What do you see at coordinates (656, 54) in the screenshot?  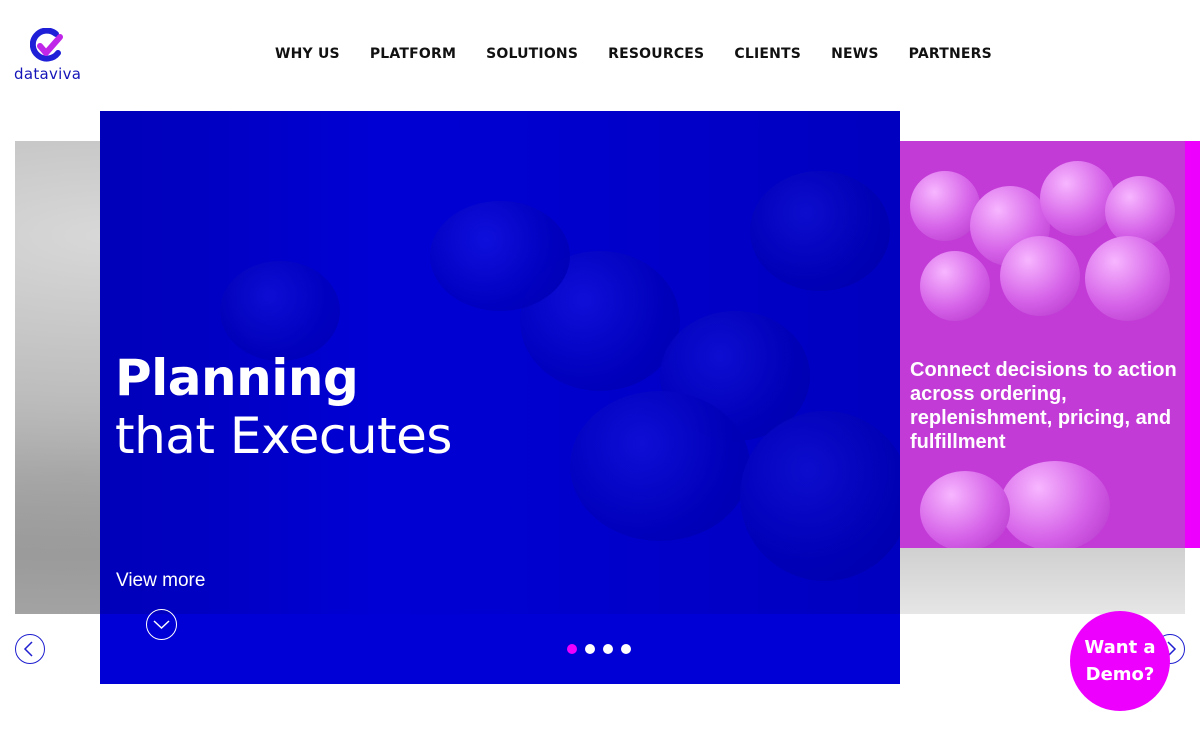 I see `nav-resources: RESOURCES` at bounding box center [656, 54].